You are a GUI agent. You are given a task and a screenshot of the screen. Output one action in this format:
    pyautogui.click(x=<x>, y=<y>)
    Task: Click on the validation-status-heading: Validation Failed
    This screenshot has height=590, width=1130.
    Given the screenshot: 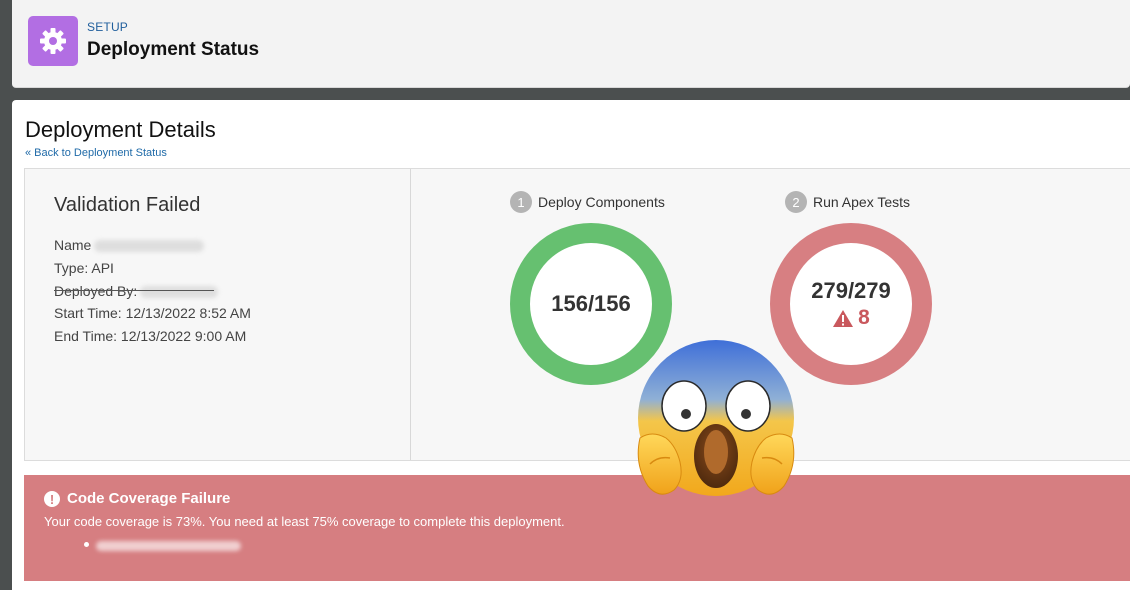 What is the action you would take?
    pyautogui.click(x=127, y=205)
    